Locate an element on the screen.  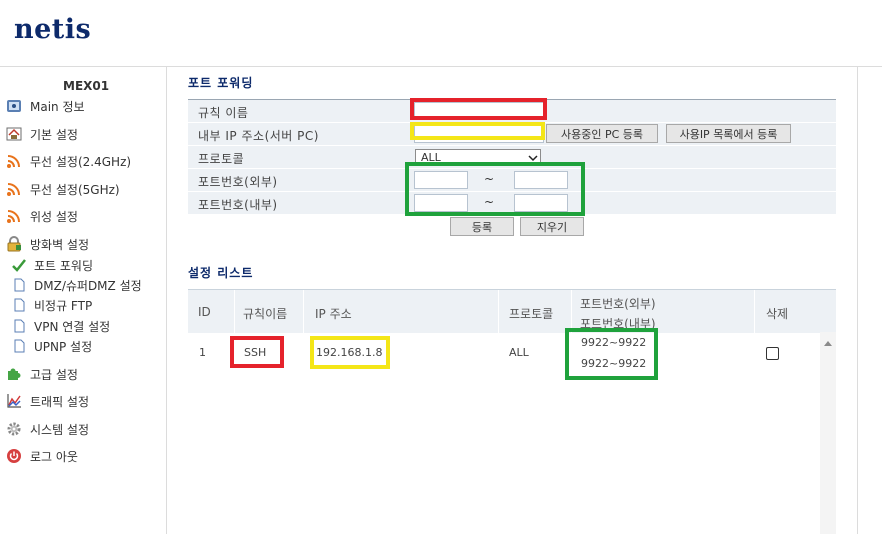
internal-ip-input is located at coordinates (479, 134).